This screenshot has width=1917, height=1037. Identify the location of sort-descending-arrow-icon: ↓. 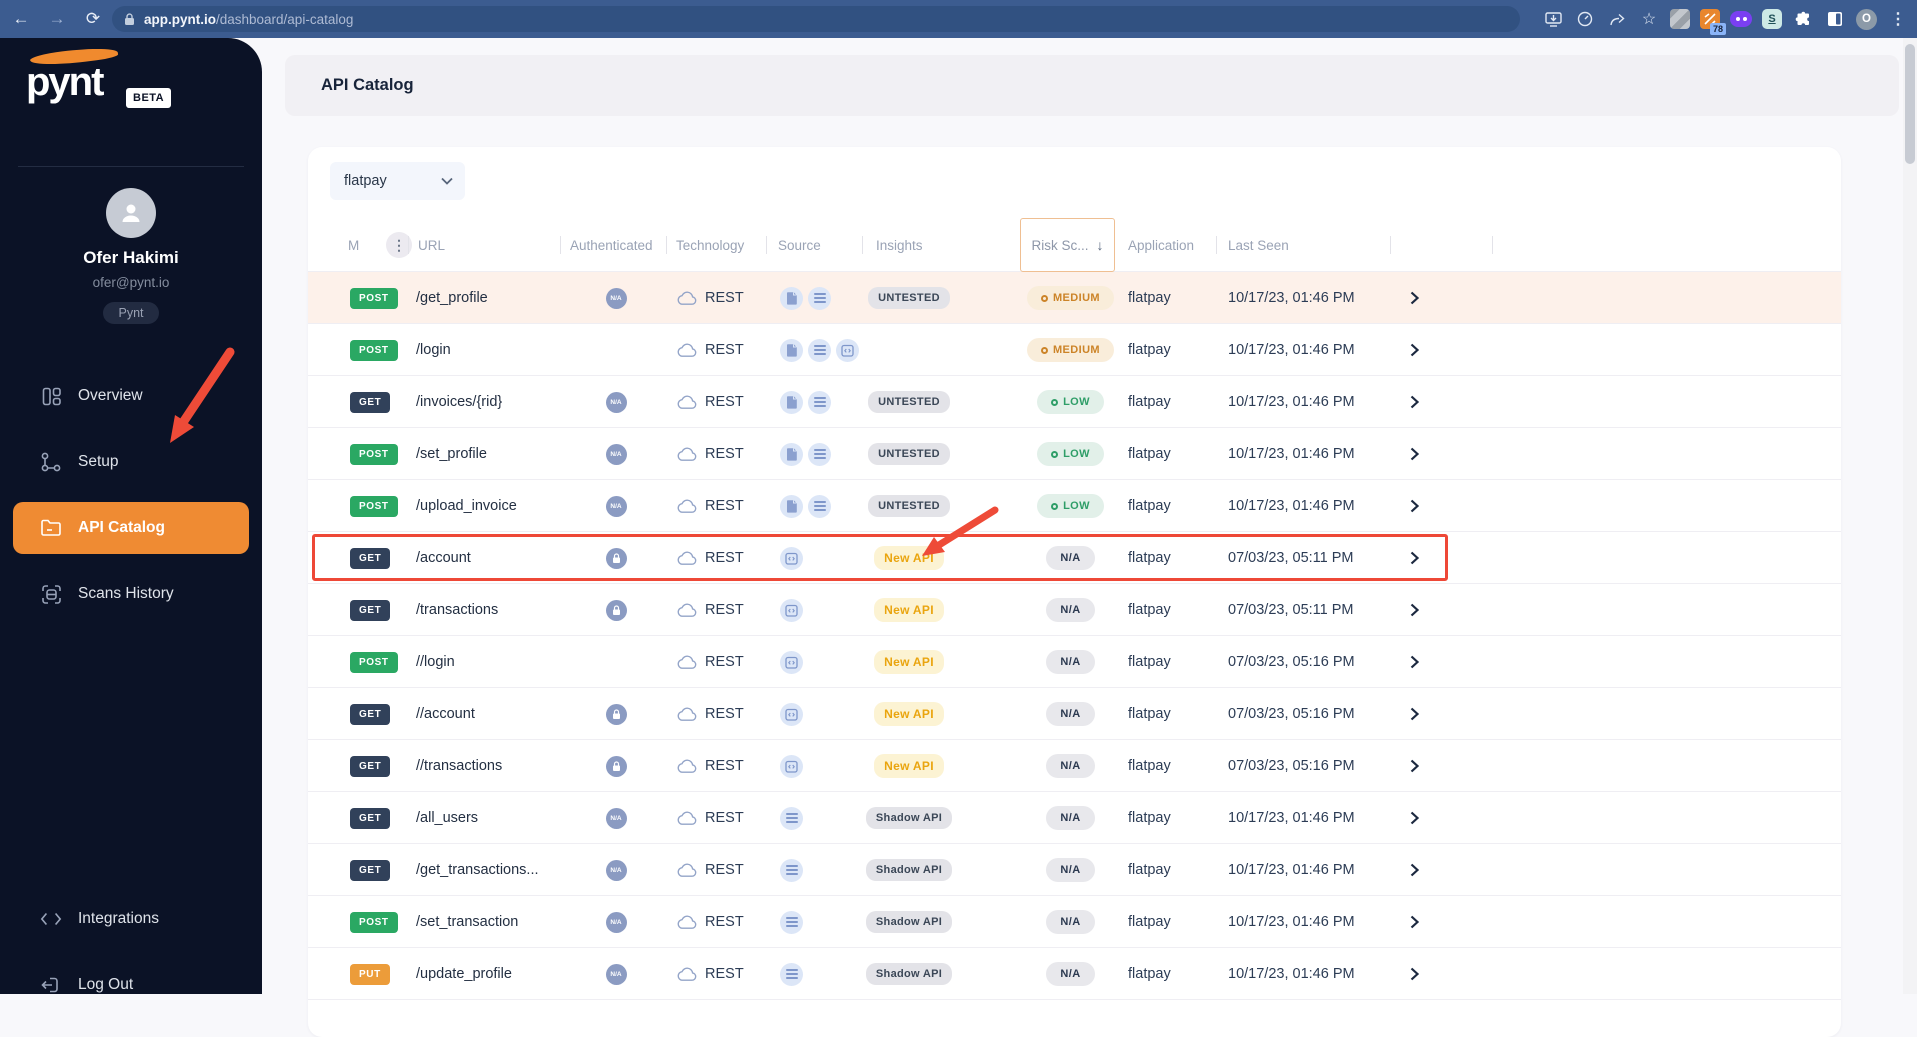
(1100, 245).